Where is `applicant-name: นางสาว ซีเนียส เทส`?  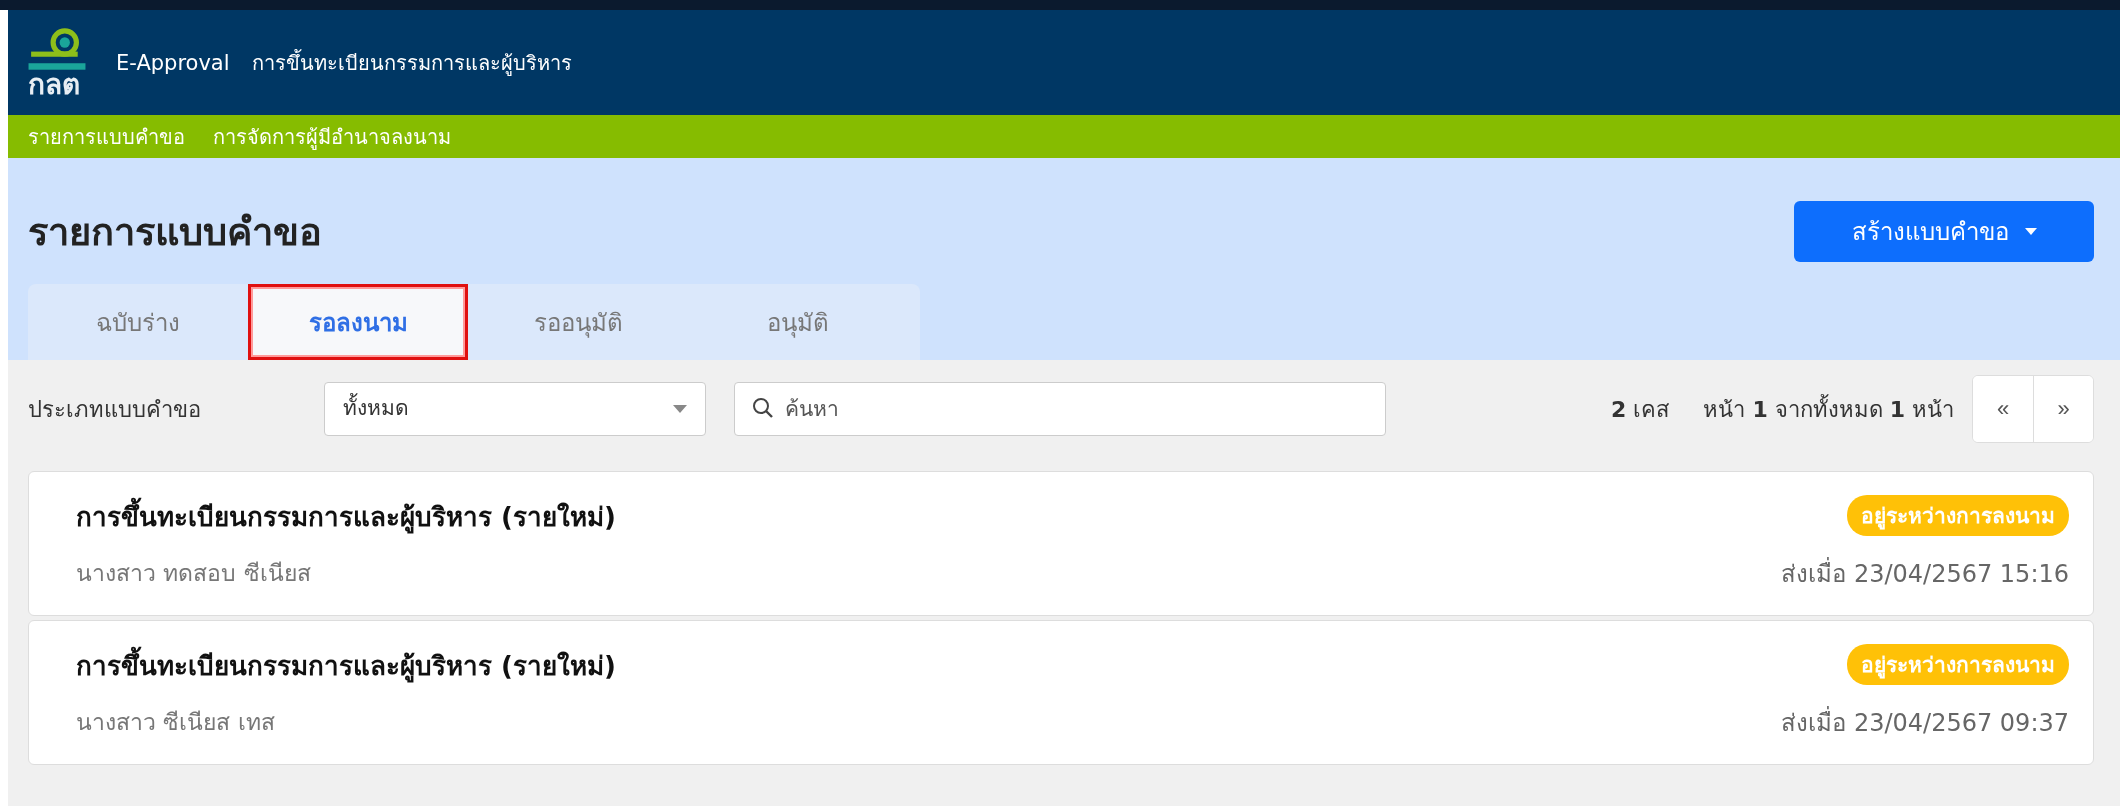
applicant-name: นางสาว ซีเนียส เทส is located at coordinates (176, 722).